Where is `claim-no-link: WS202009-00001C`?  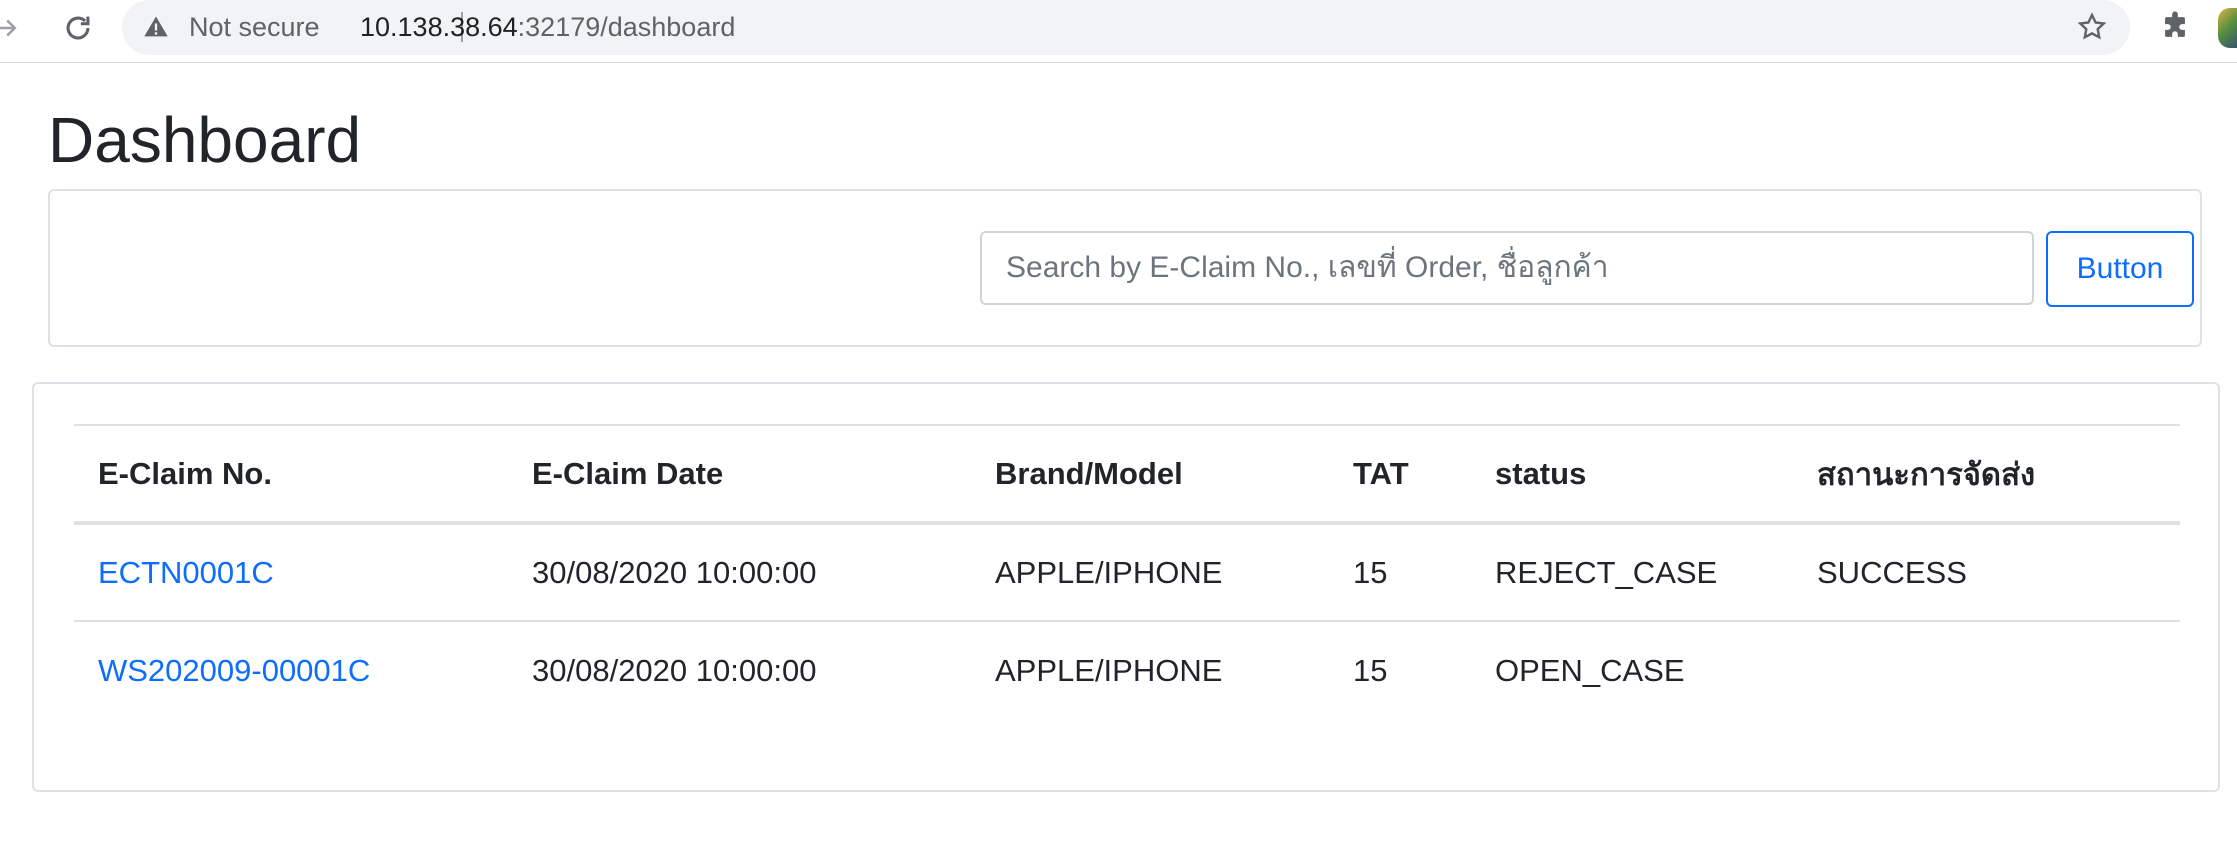
claim-no-link: WS202009-00001C is located at coordinates (234, 670).